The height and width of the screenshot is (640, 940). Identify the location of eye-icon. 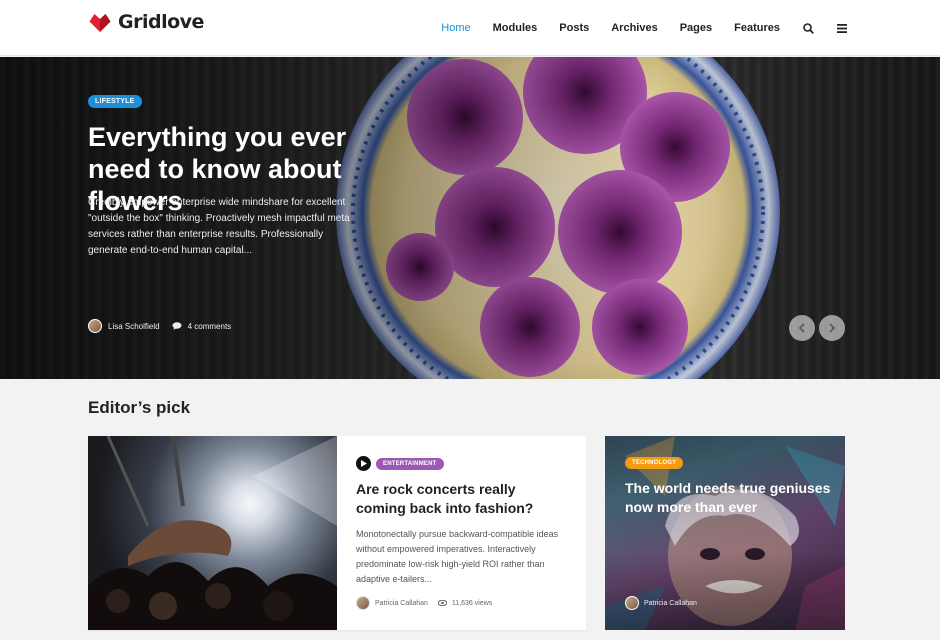
(442, 603).